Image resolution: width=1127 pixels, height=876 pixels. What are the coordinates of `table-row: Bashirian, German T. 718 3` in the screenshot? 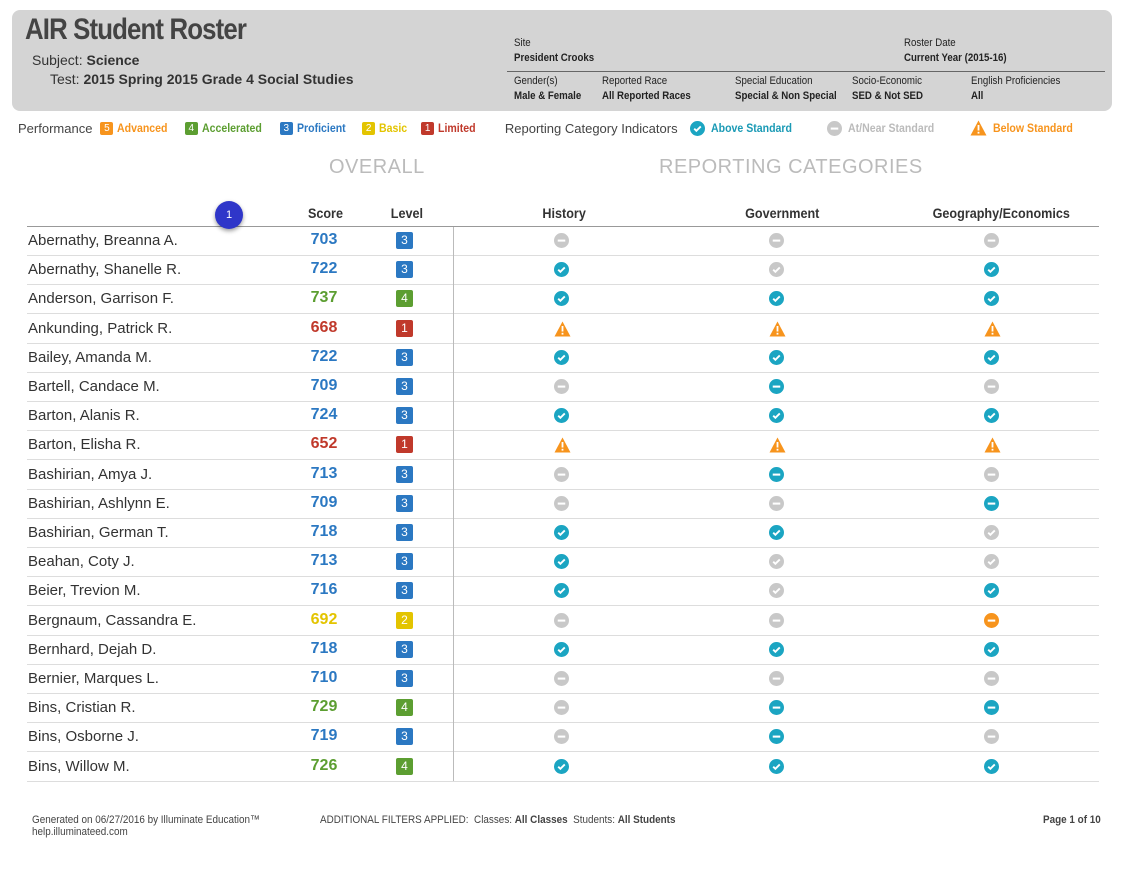 It's located at (563, 533).